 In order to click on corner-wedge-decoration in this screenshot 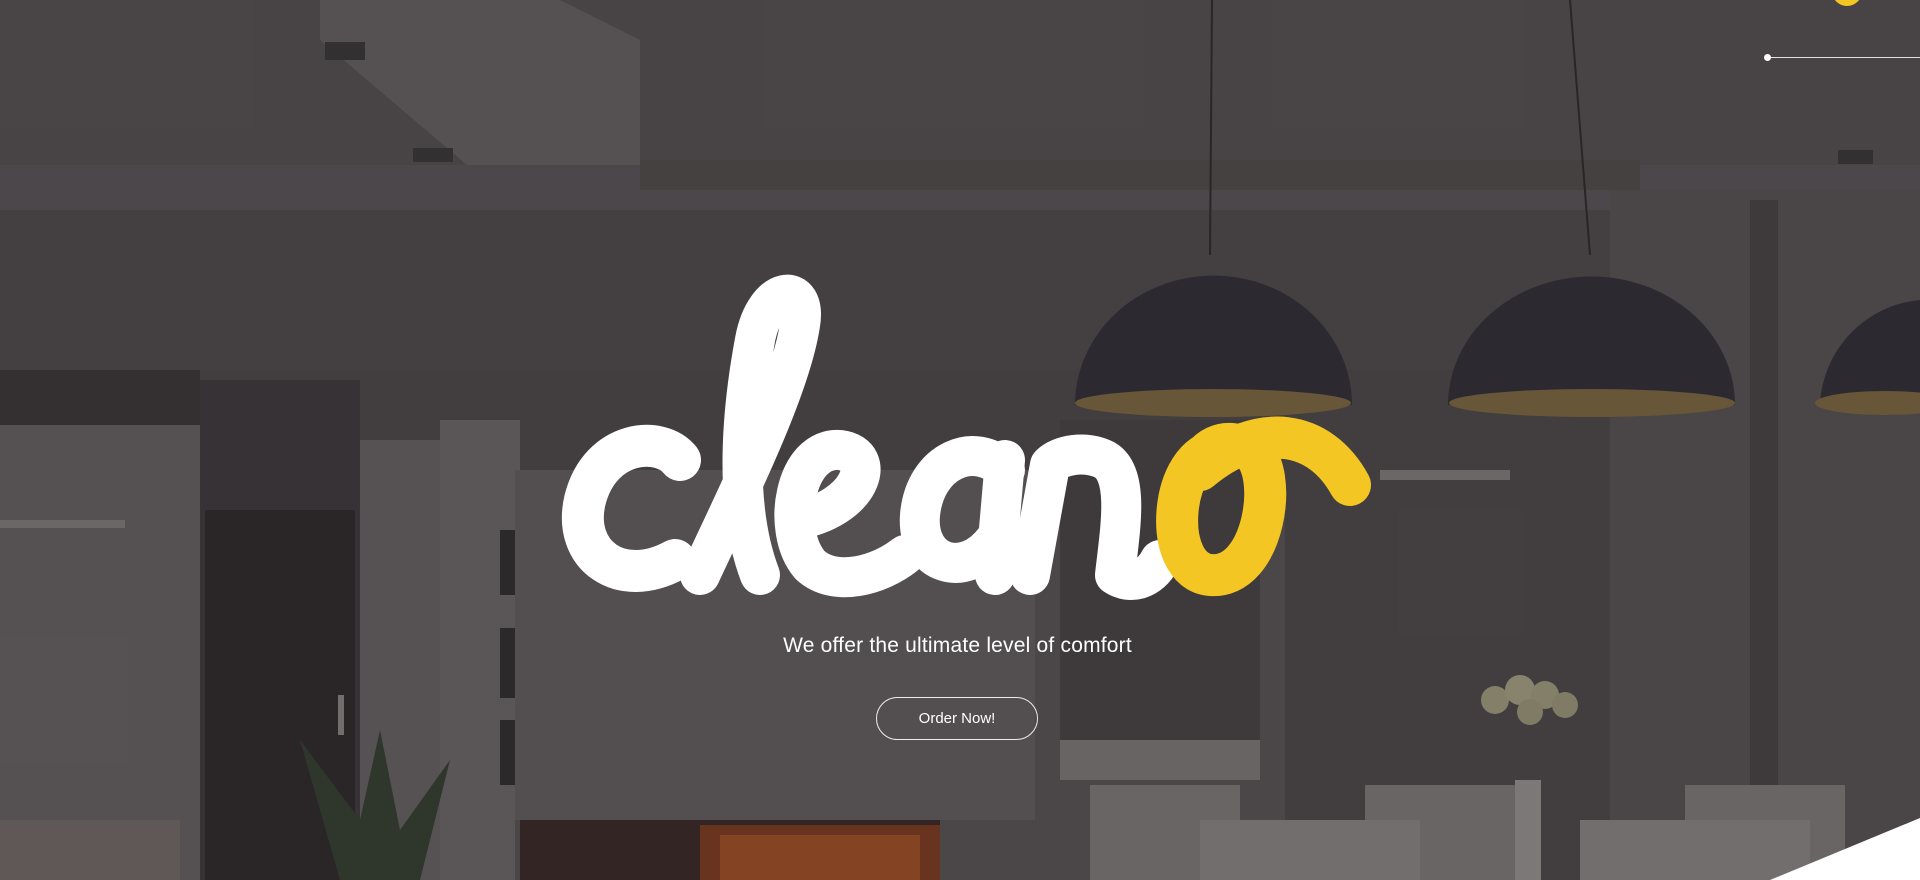, I will do `click(1845, 849)`.